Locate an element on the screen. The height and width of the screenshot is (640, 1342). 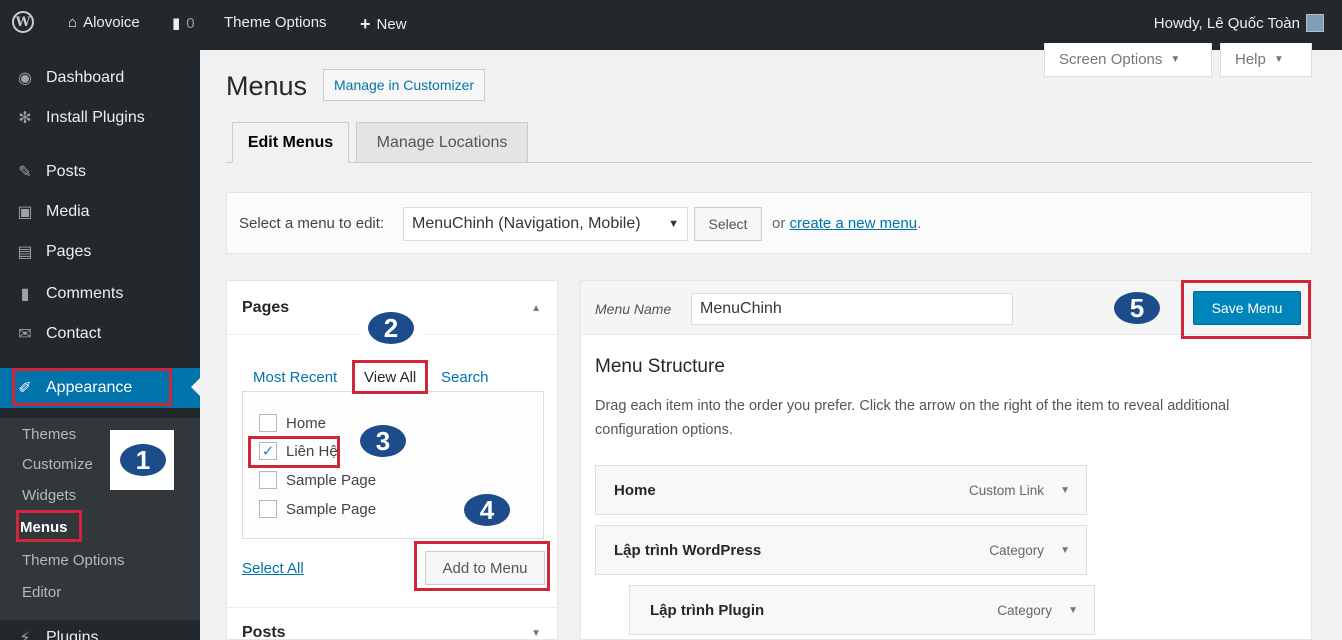
home-icon: ⌂ is located at coordinates (73, 22).